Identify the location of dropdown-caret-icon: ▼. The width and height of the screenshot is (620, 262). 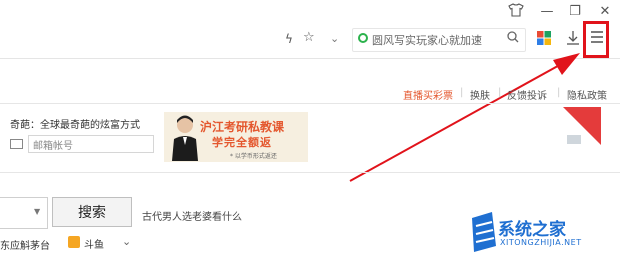
(37, 211).